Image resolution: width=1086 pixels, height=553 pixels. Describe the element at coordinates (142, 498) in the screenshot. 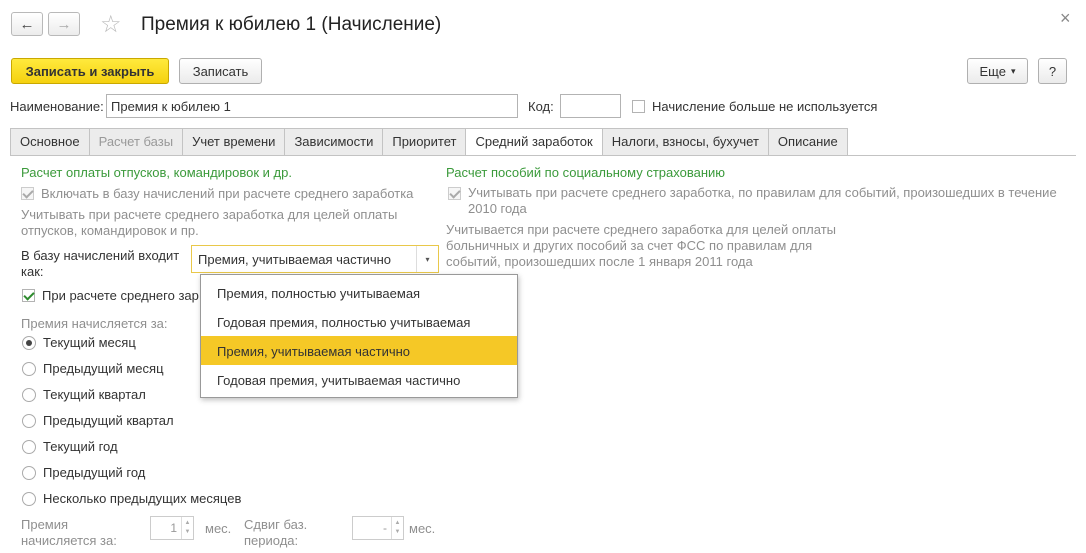

I see `period-label: Несколько предыдущих месяцев` at that location.